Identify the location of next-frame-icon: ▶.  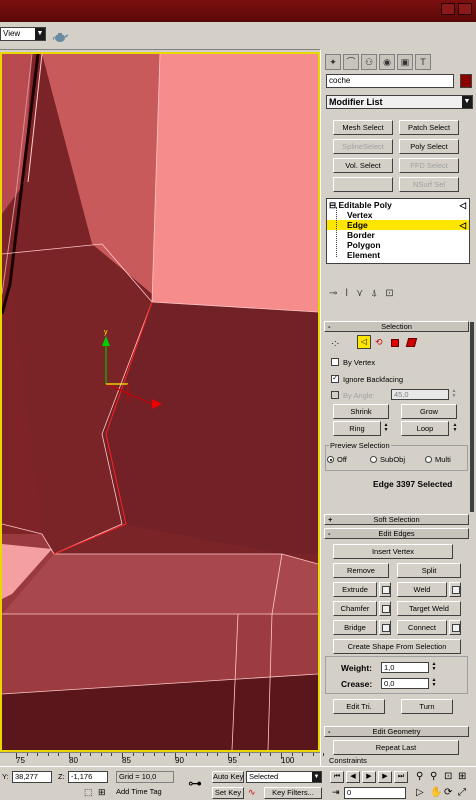
(385, 777).